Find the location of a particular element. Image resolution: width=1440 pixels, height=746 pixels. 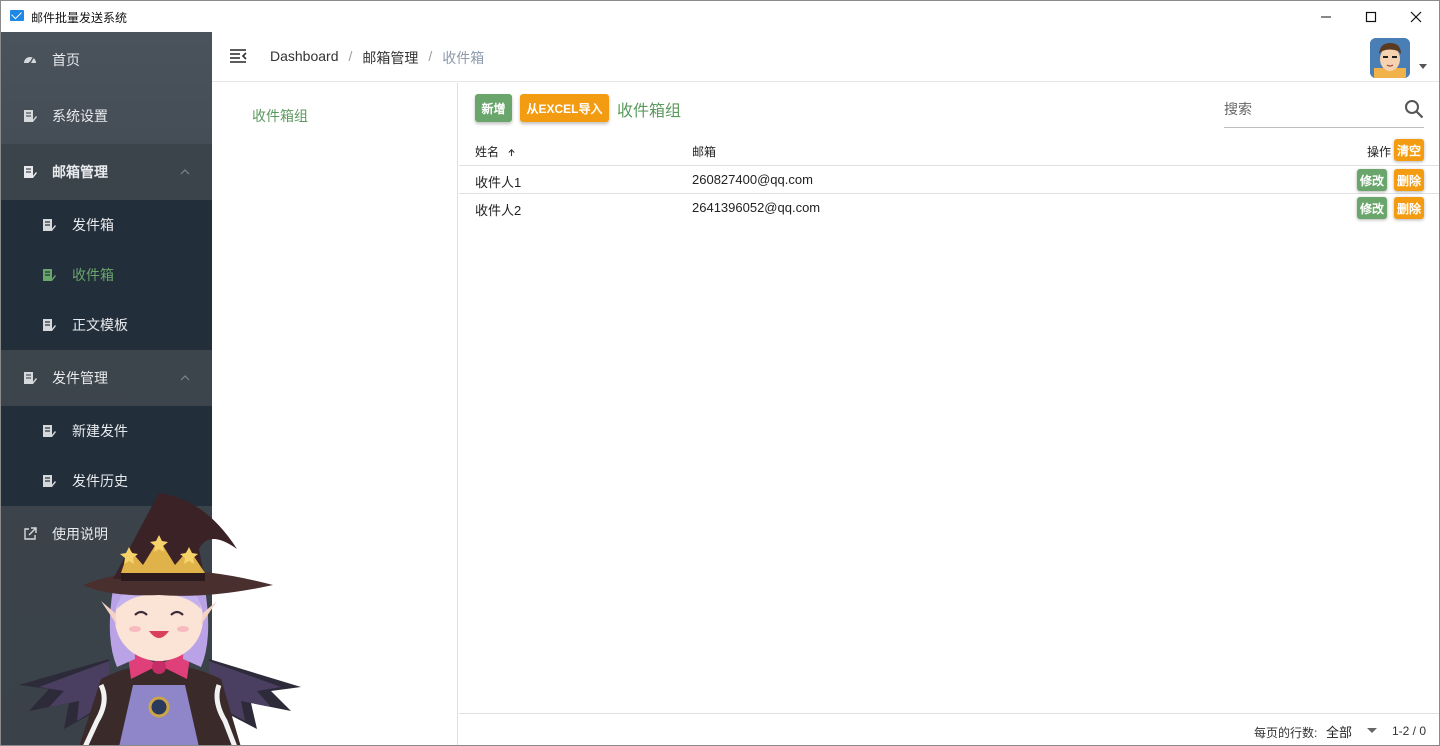

group-item: 收件箱组 is located at coordinates (280, 116).